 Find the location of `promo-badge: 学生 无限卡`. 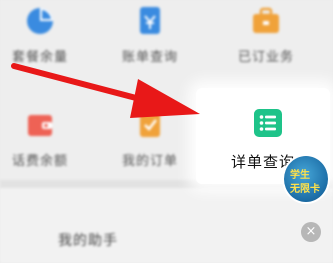

promo-badge: 学生 无限卡 is located at coordinates (306, 179).